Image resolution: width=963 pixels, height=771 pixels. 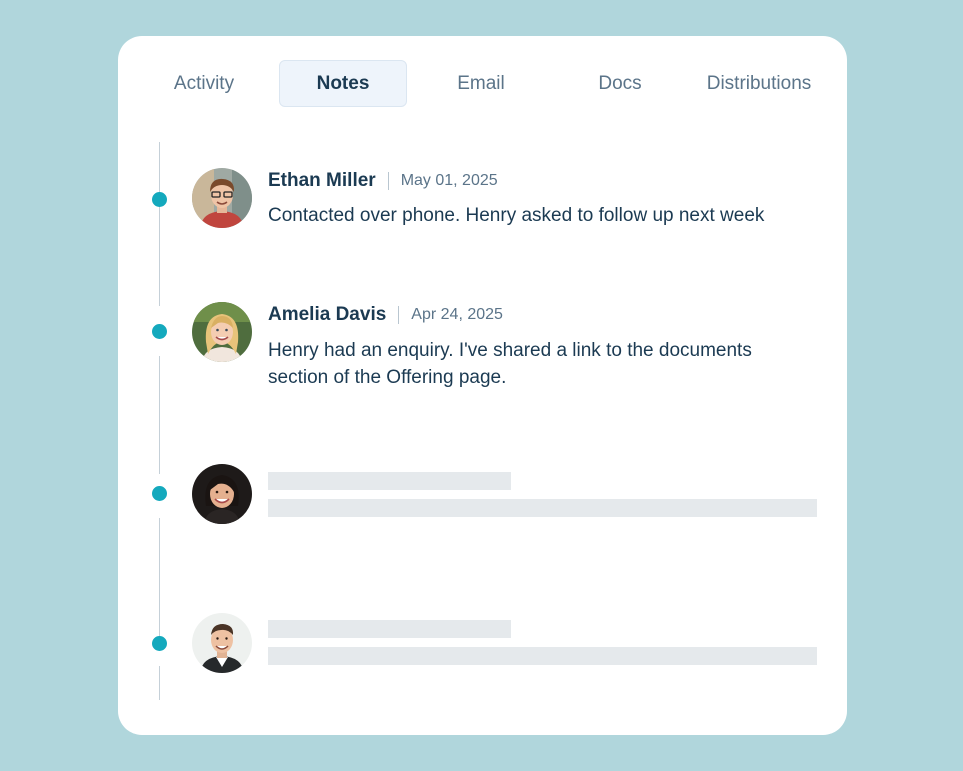 What do you see at coordinates (343, 83) in the screenshot?
I see `tab-notes: Notes` at bounding box center [343, 83].